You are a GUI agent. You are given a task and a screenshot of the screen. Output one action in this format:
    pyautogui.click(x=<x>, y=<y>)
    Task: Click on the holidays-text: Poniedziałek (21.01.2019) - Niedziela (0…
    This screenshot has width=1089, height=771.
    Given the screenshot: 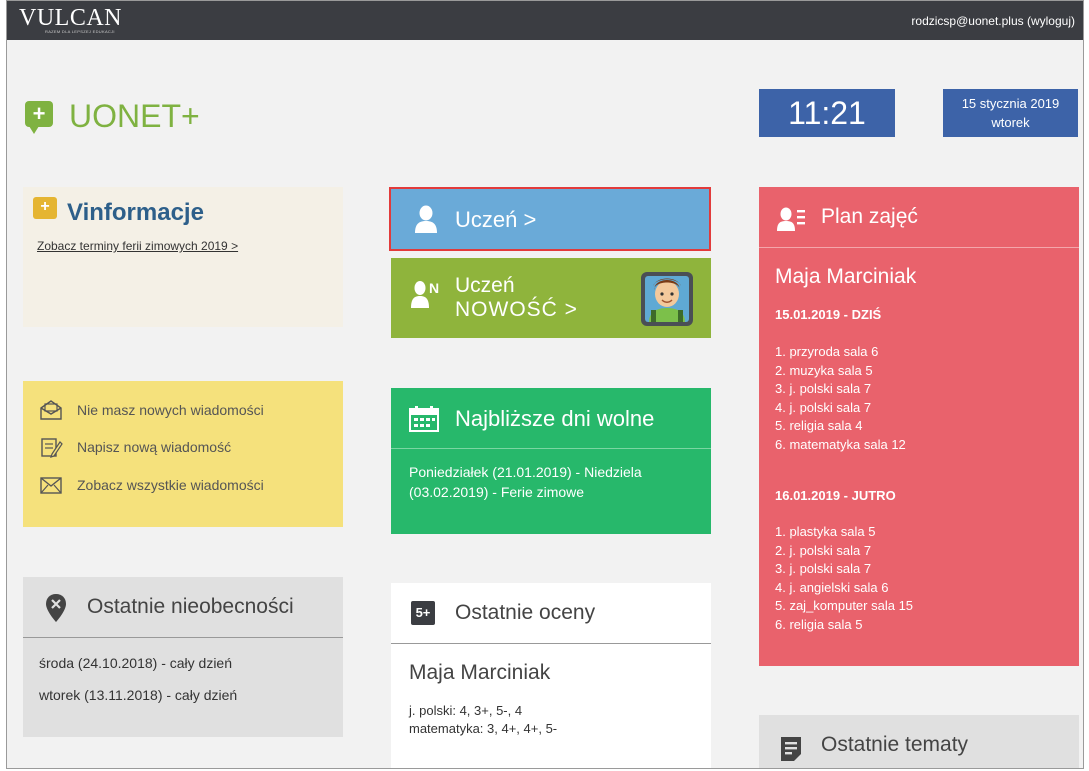 What is the action you would take?
    pyautogui.click(x=525, y=482)
    